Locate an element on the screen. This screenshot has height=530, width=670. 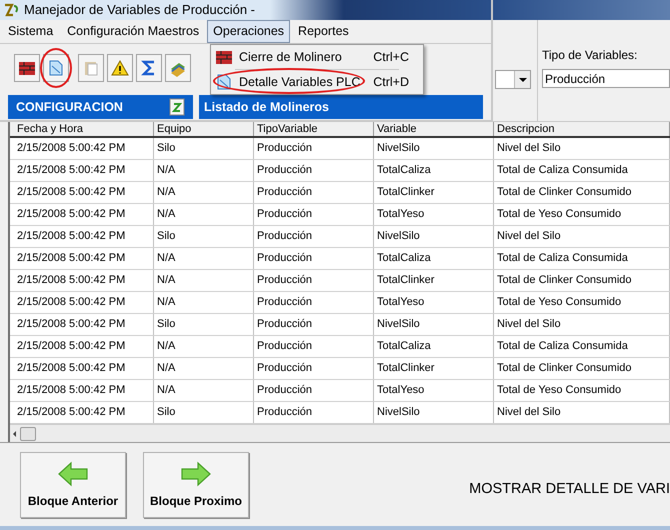
block-button: Bloque Anterior is located at coordinates (73, 485).